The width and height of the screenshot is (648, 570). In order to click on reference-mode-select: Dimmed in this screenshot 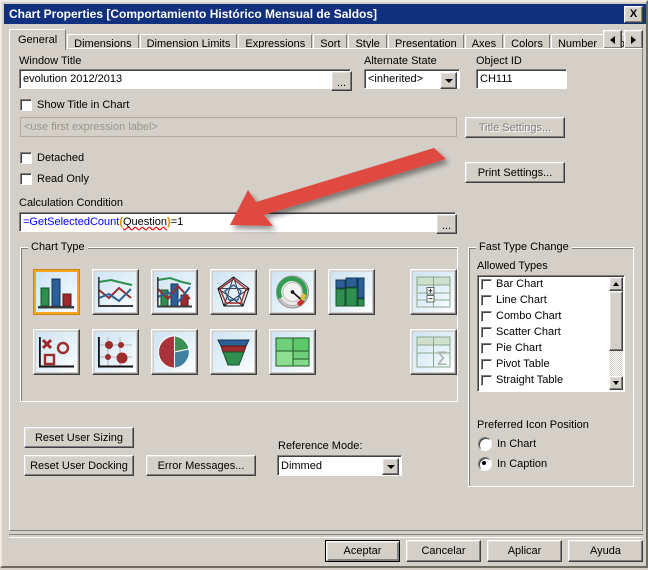, I will do `click(339, 465)`.